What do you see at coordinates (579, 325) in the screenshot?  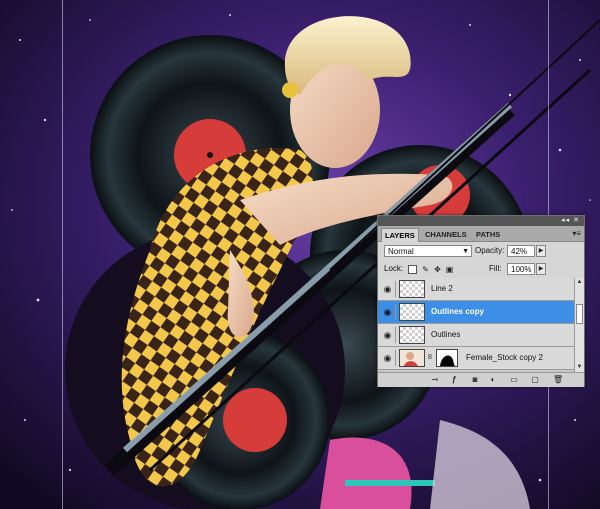 I see `layers-scrollbar: ▲ ▼` at bounding box center [579, 325].